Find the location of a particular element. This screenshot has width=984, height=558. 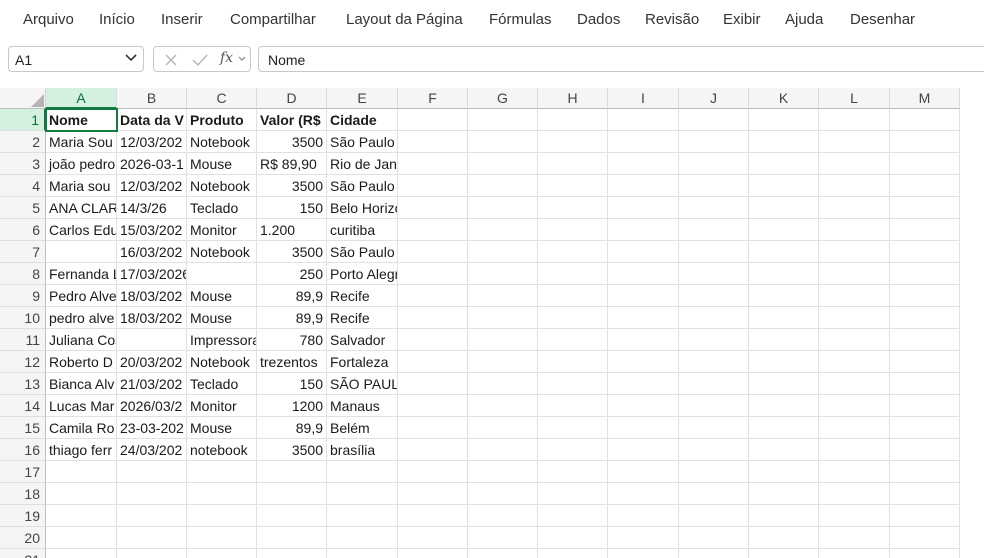

cell-f3 is located at coordinates (433, 164).